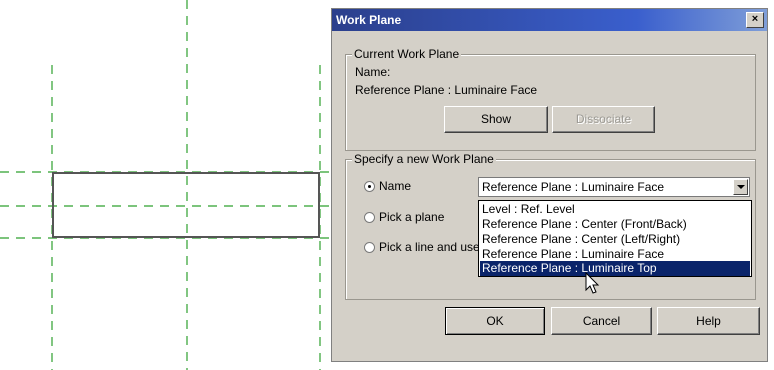 This screenshot has height=370, width=774. I want to click on ok-button: OK, so click(495, 321).